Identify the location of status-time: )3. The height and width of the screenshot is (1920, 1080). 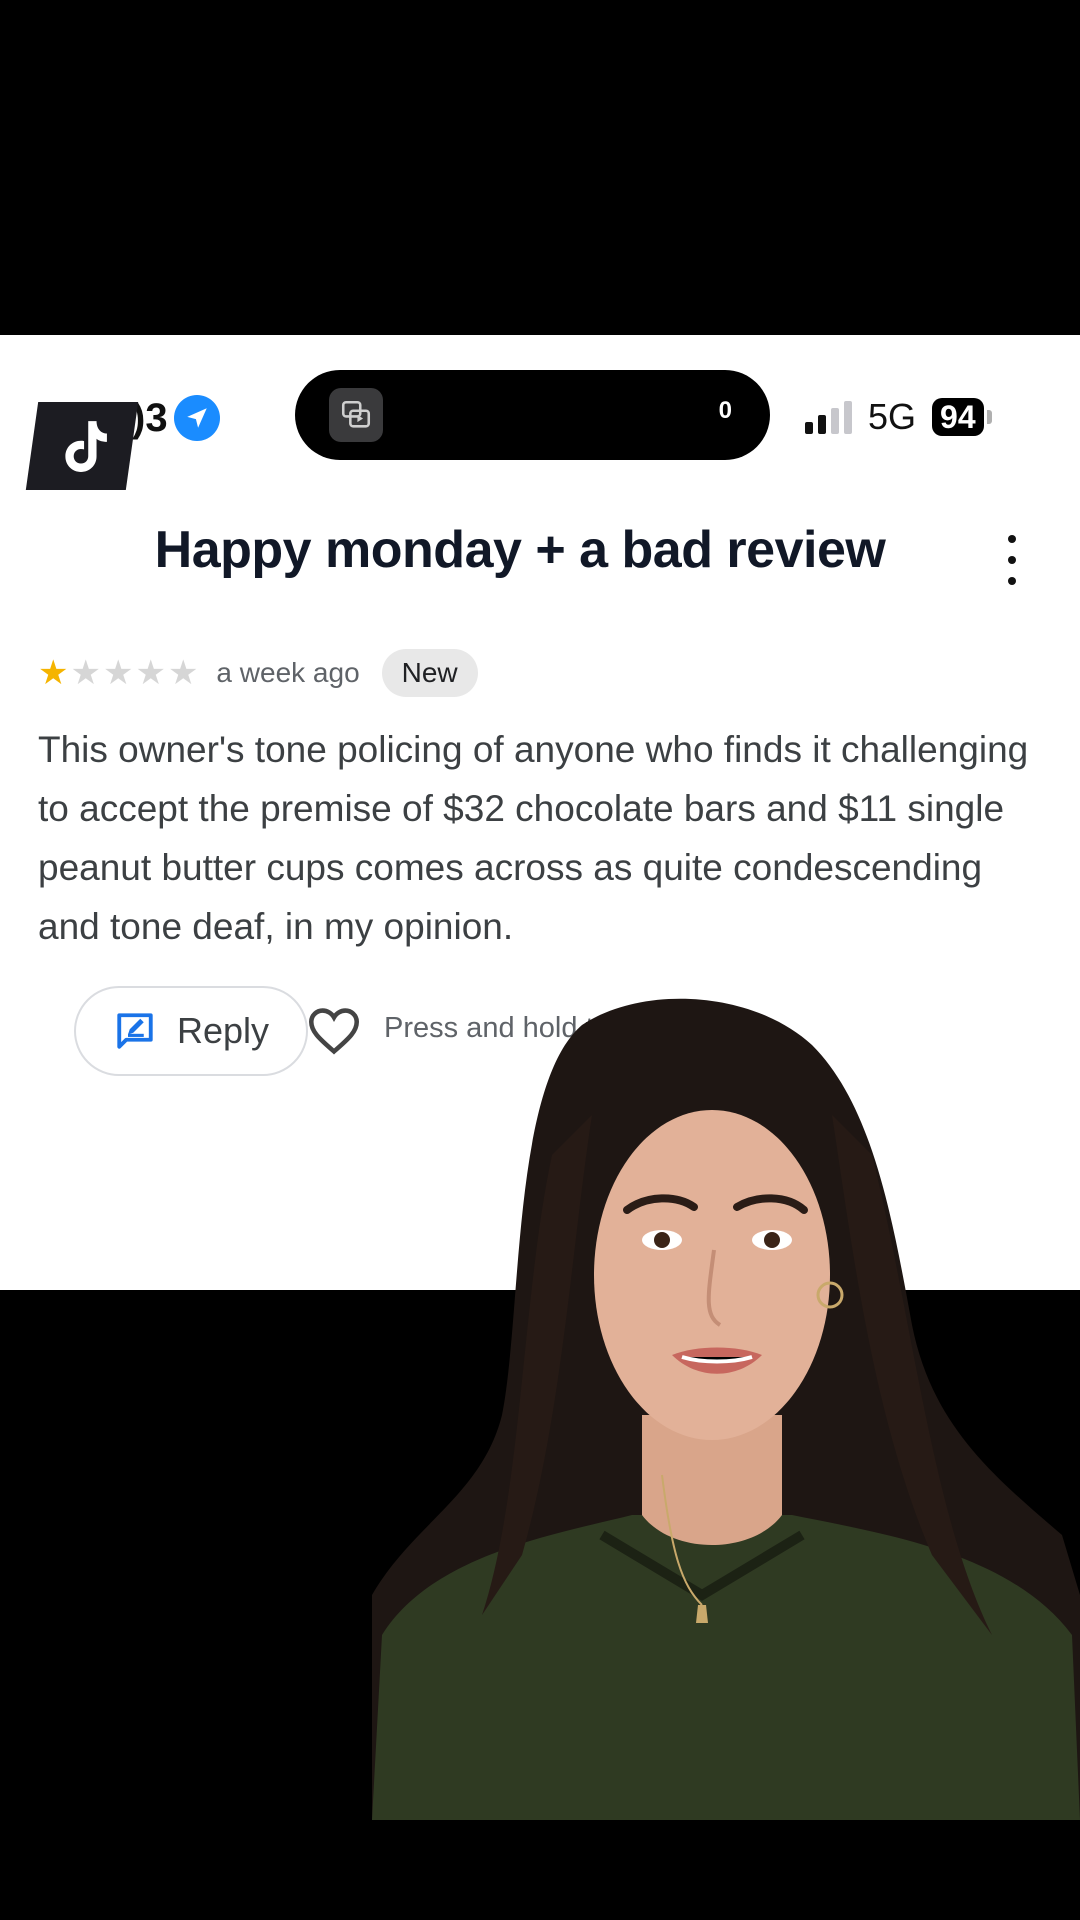
(176, 418).